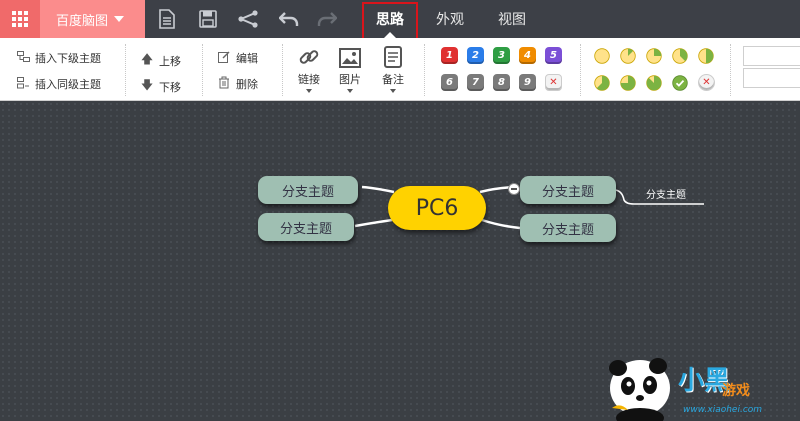  I want to click on center-topic-label: PC6, so click(437, 208).